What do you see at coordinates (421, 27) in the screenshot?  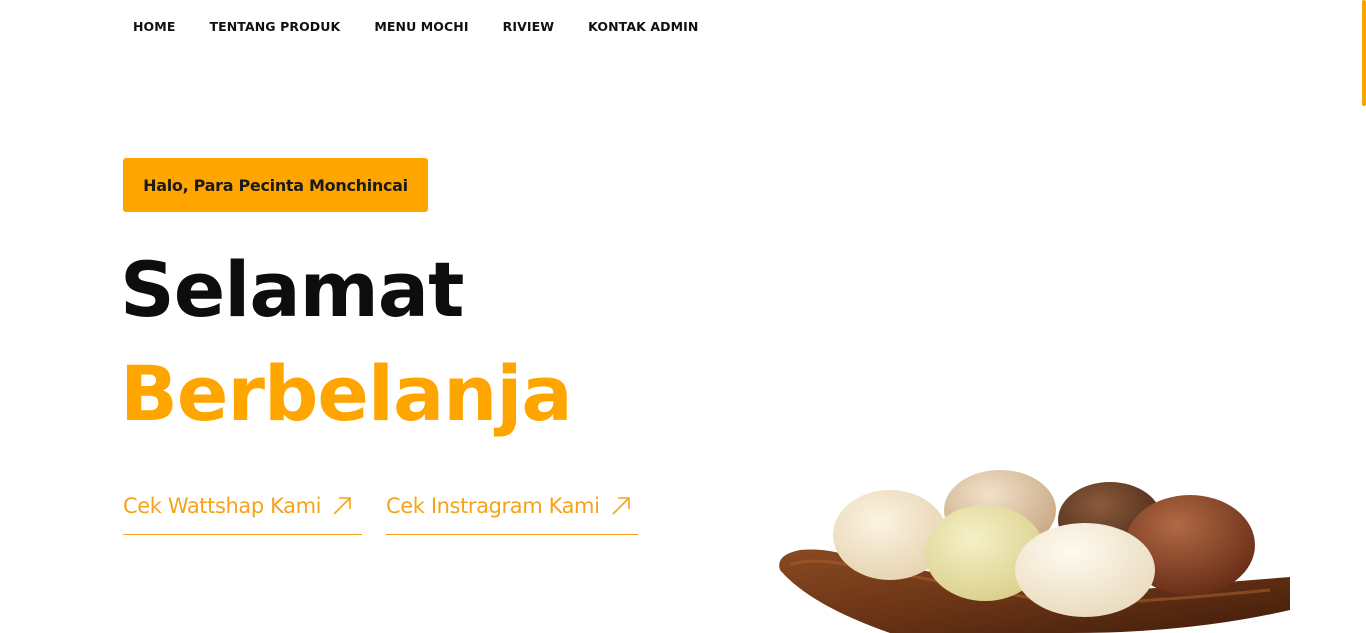 I see `nav-item-menu-mochi: MENU MOCHI` at bounding box center [421, 27].